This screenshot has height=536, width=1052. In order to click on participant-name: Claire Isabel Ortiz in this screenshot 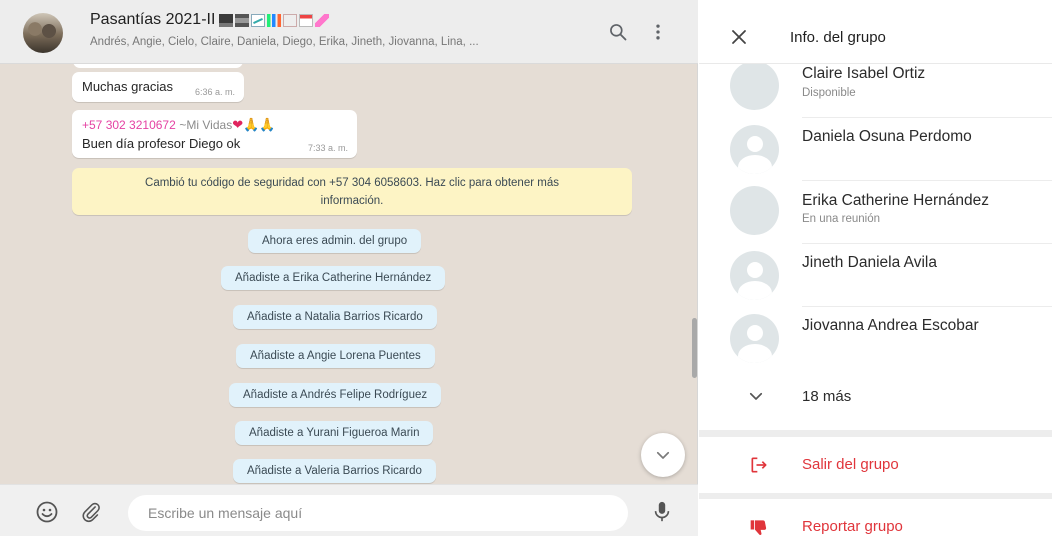, I will do `click(864, 73)`.